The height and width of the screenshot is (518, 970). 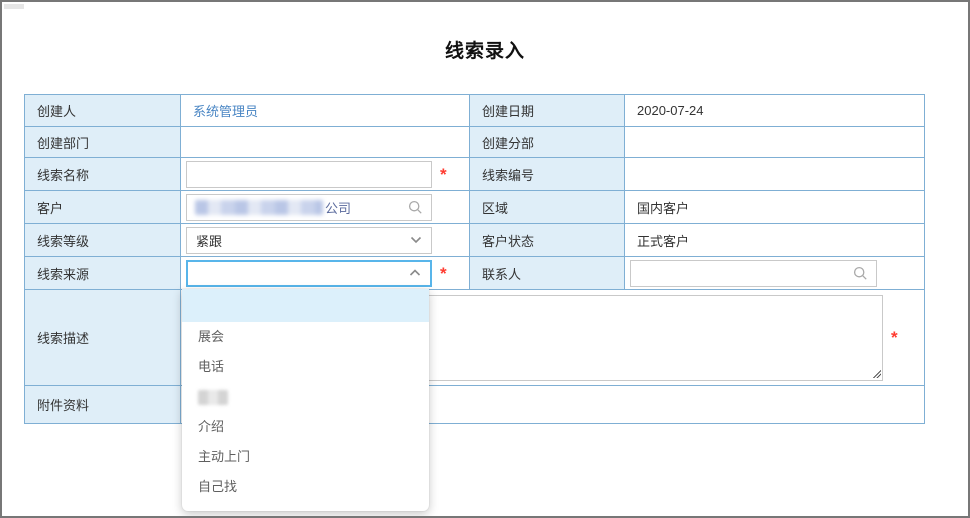 I want to click on row-creator-date: 创建人 系统管理员 创建日期 2020-07-24, so click(x=474, y=110).